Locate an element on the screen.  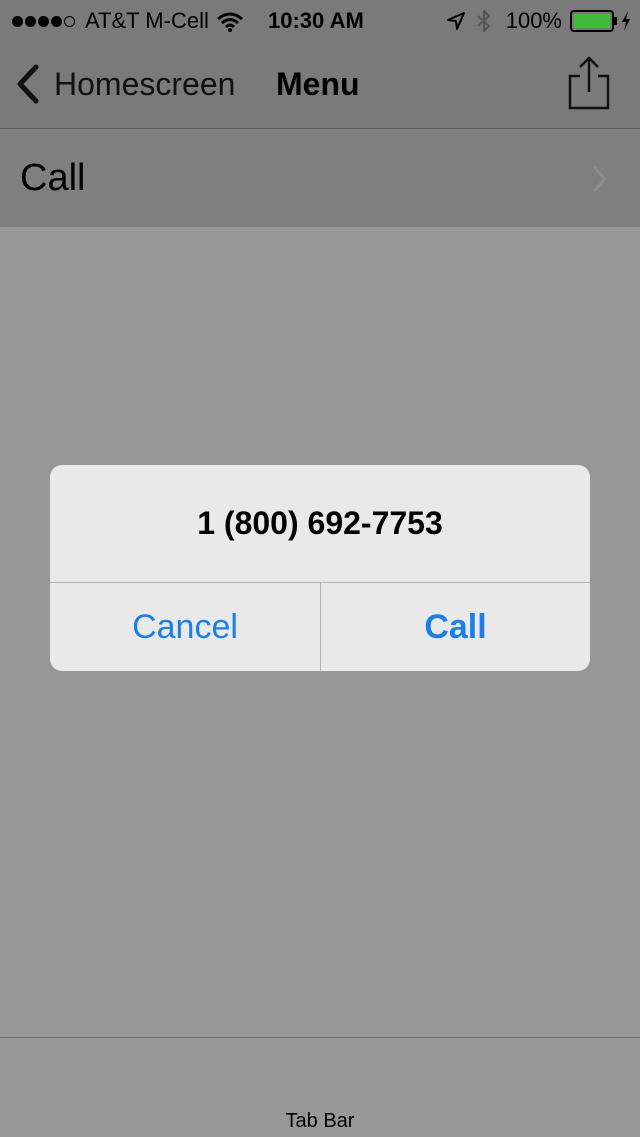
status-time: 10:30 AM is located at coordinates (316, 20).